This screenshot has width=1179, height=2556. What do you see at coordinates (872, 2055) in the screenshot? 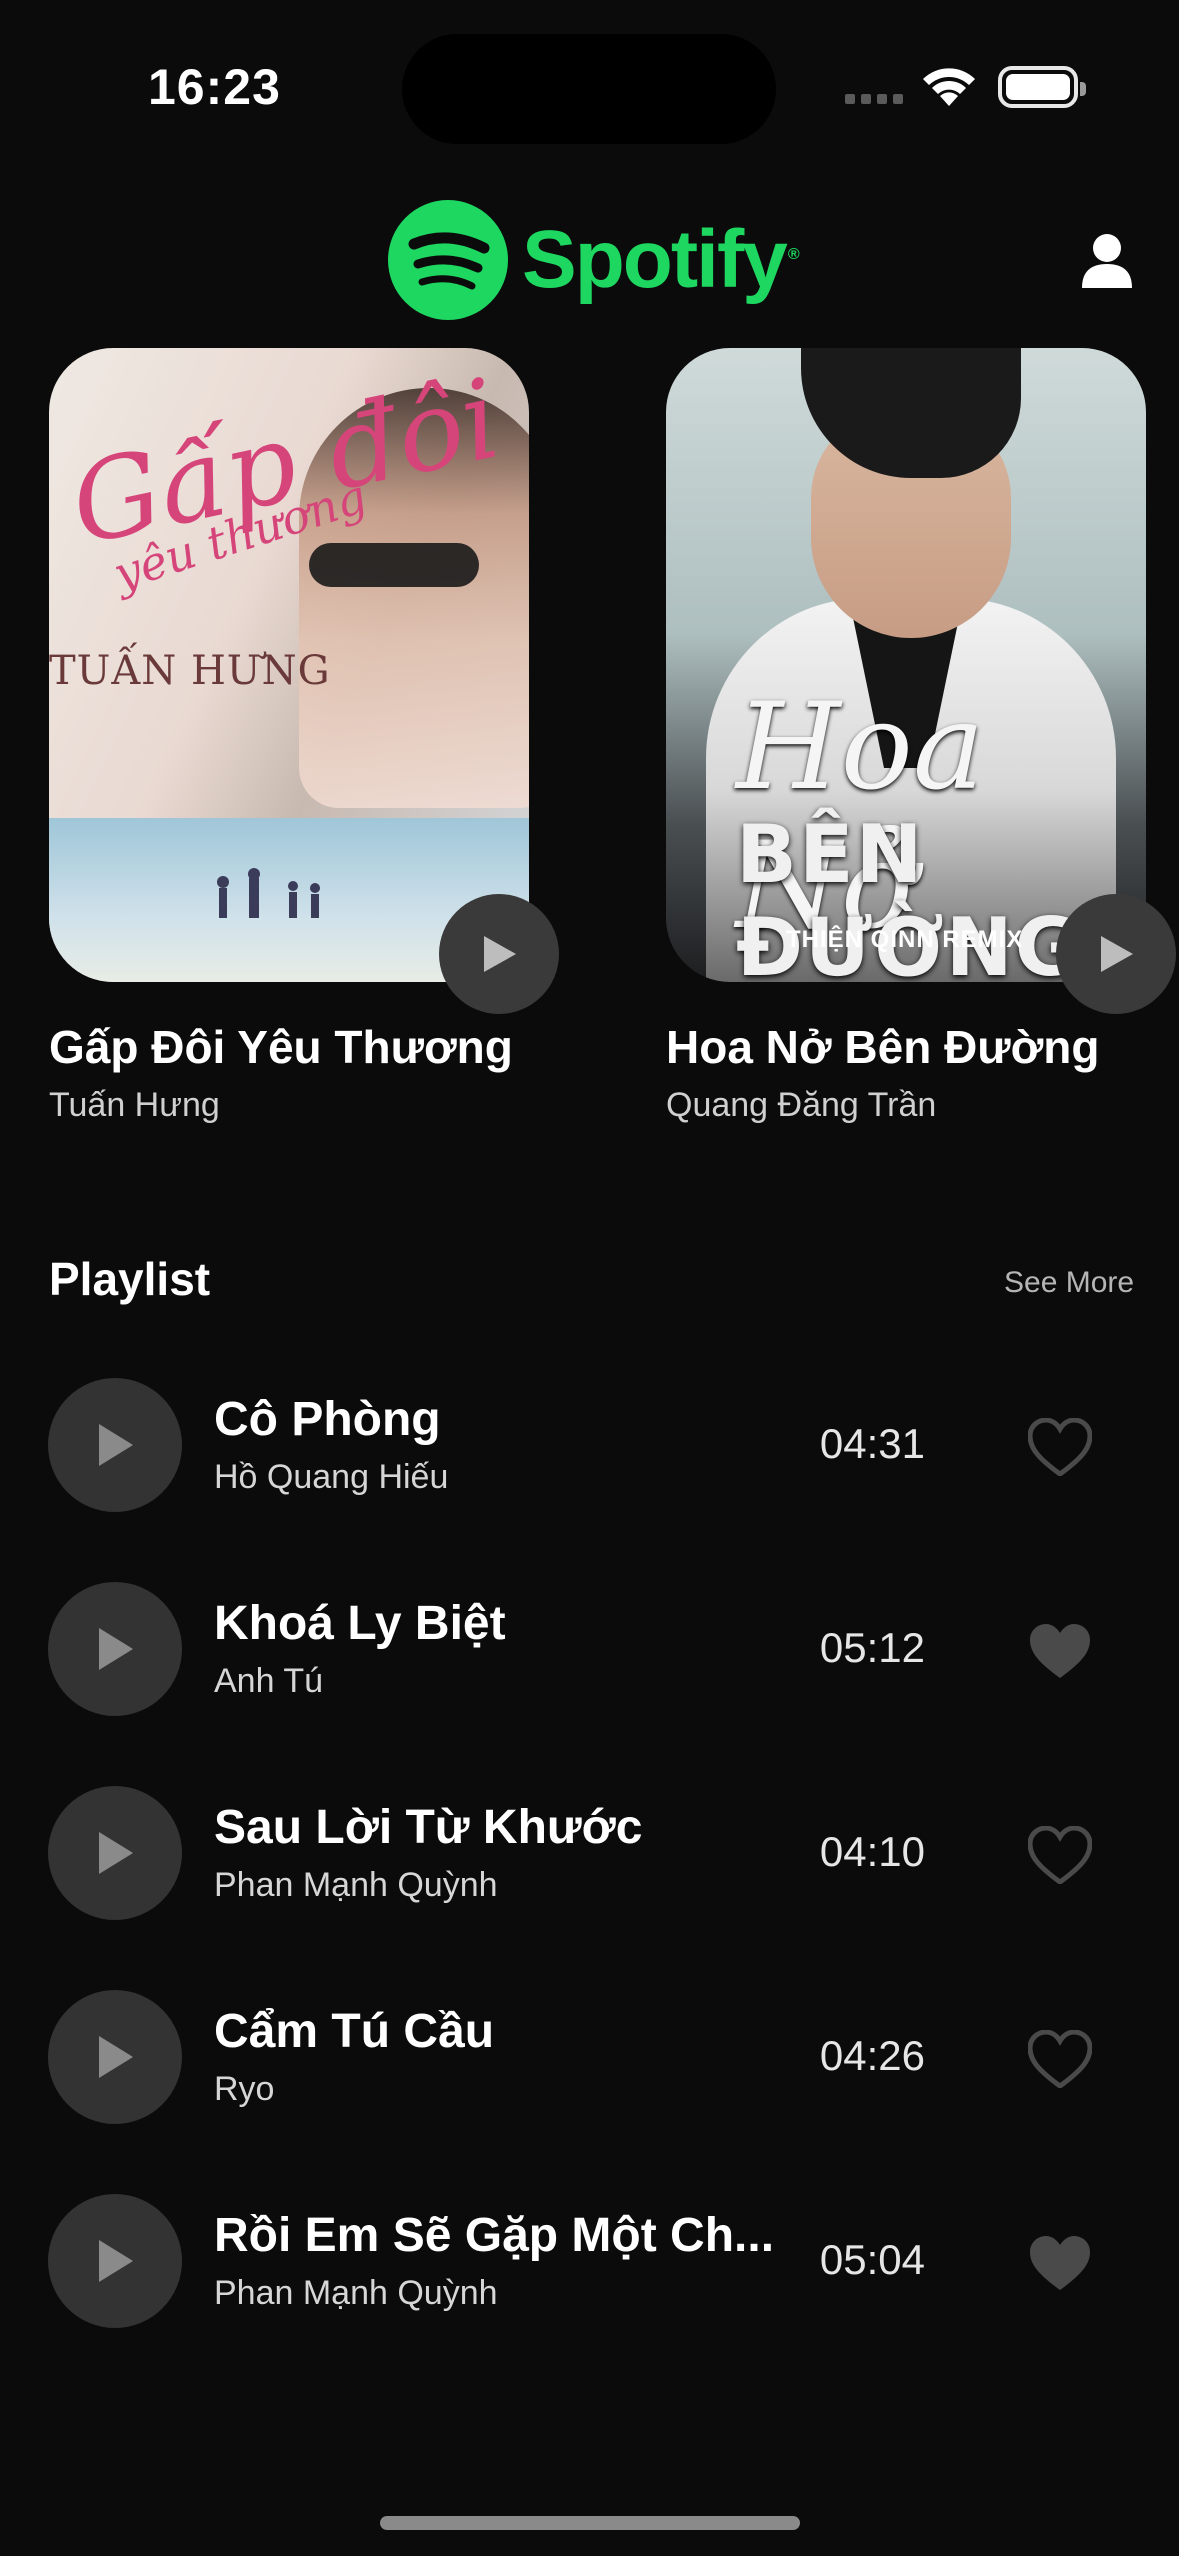
I see `track-duration: 04:26` at bounding box center [872, 2055].